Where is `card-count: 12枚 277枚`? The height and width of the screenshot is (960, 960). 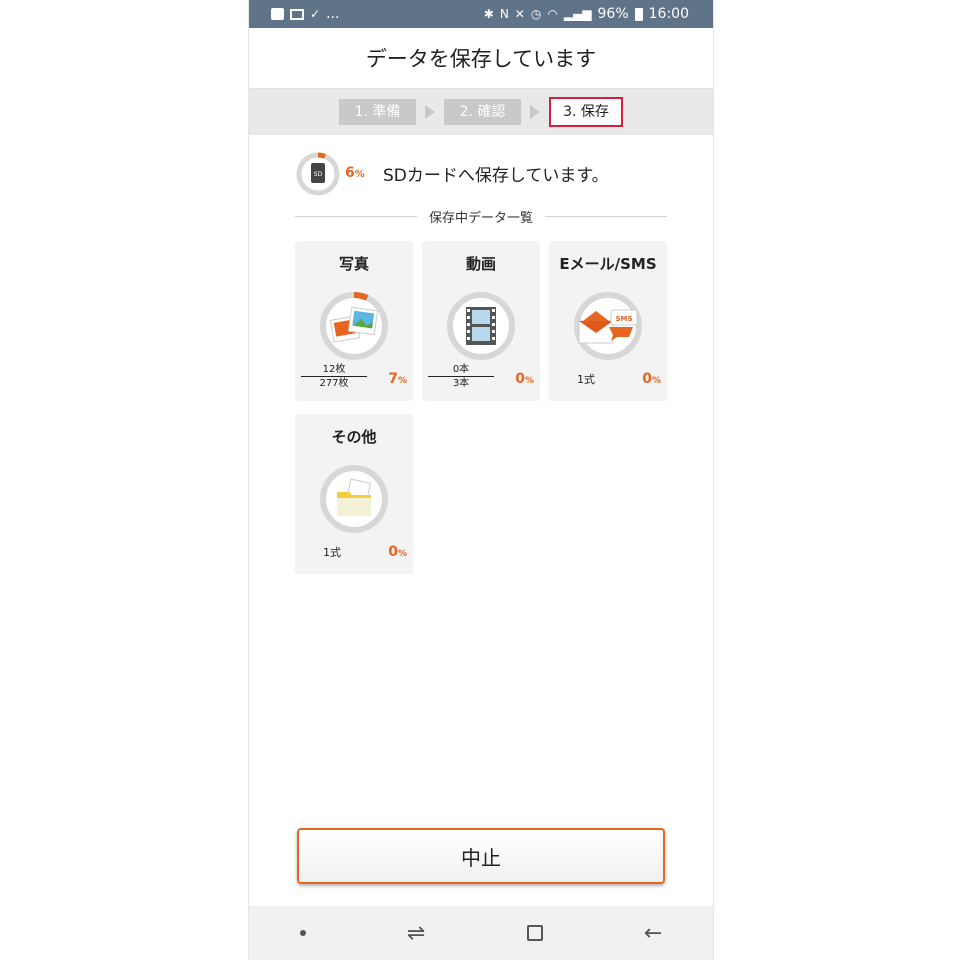
card-count: 12枚 277枚 is located at coordinates (334, 376).